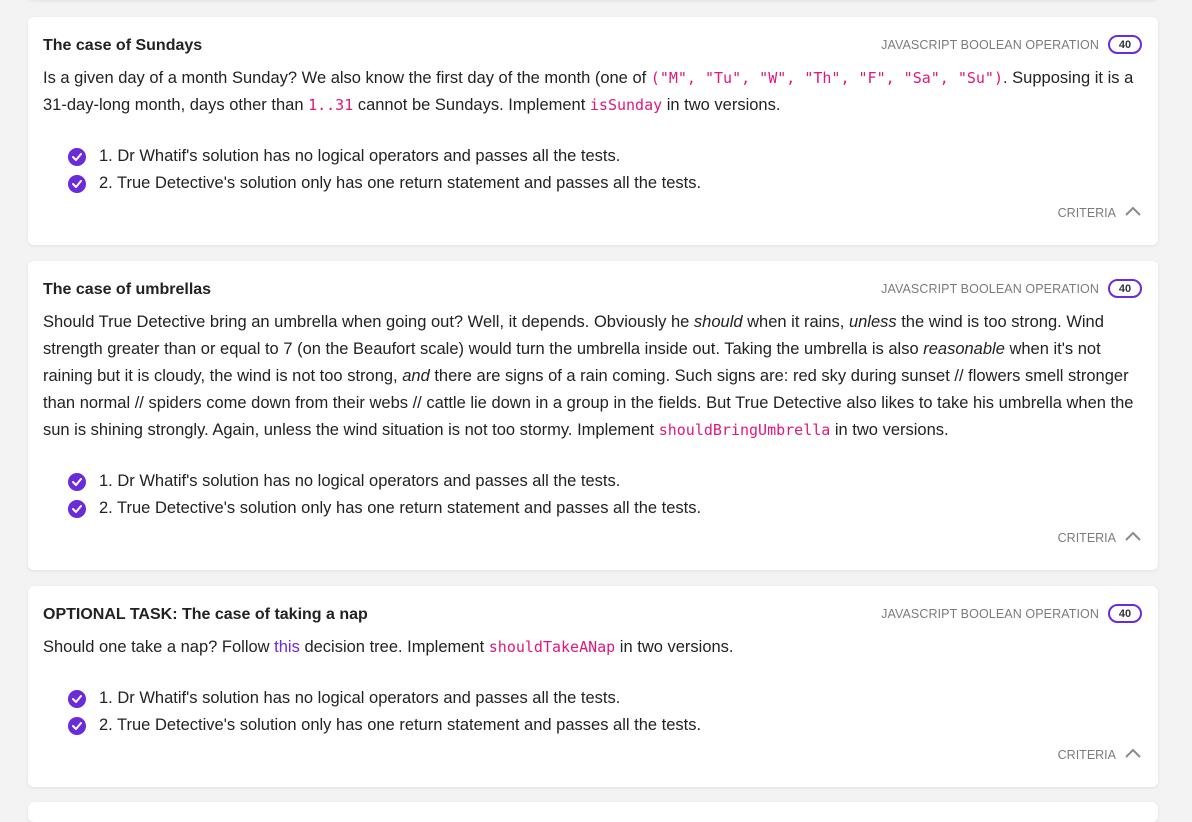  I want to click on task-title: The case of umbrellas, so click(127, 289).